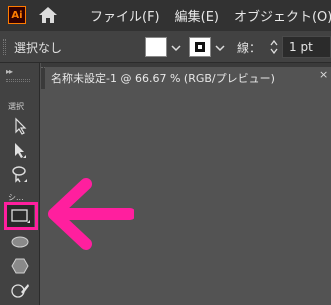  What do you see at coordinates (282, 15) in the screenshot?
I see `menu-object: オブジェクト(O)` at bounding box center [282, 15].